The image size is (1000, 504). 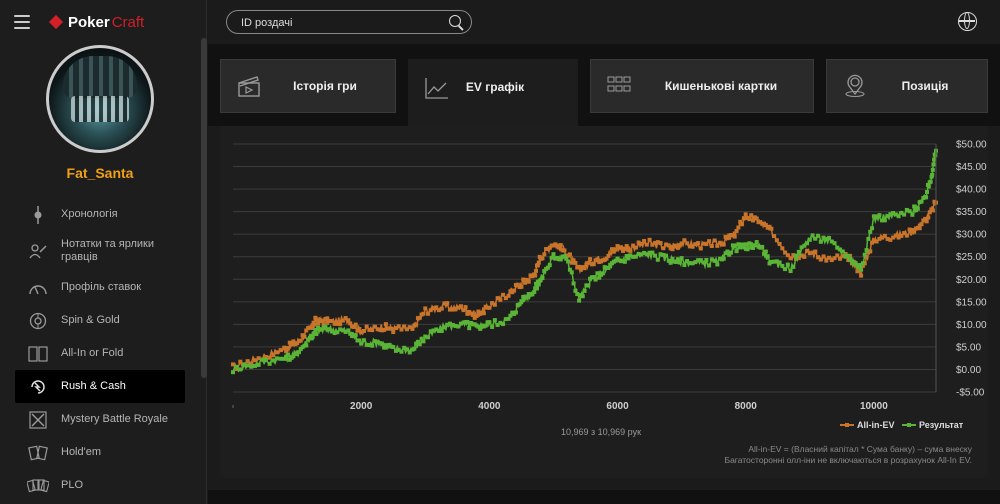 What do you see at coordinates (971, 190) in the screenshot?
I see `y-tick-label: $40.00` at bounding box center [971, 190].